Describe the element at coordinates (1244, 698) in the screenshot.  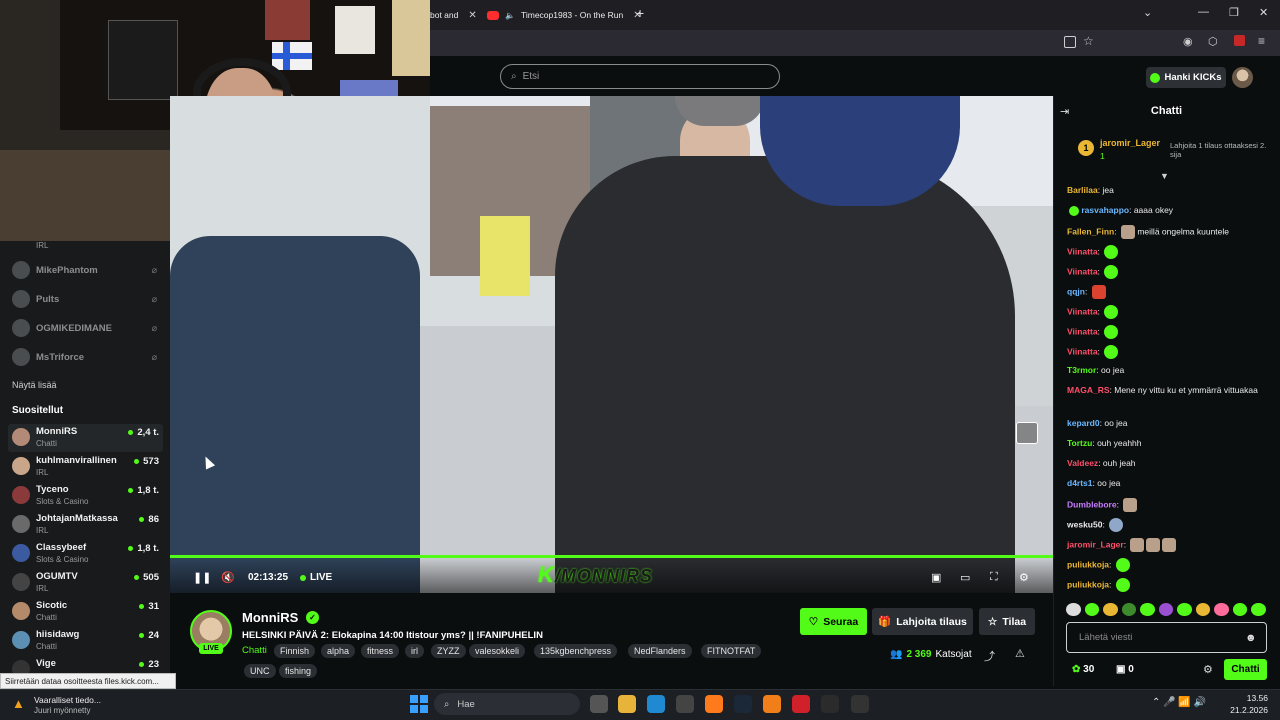
I see `clock-time: 13.56` at that location.